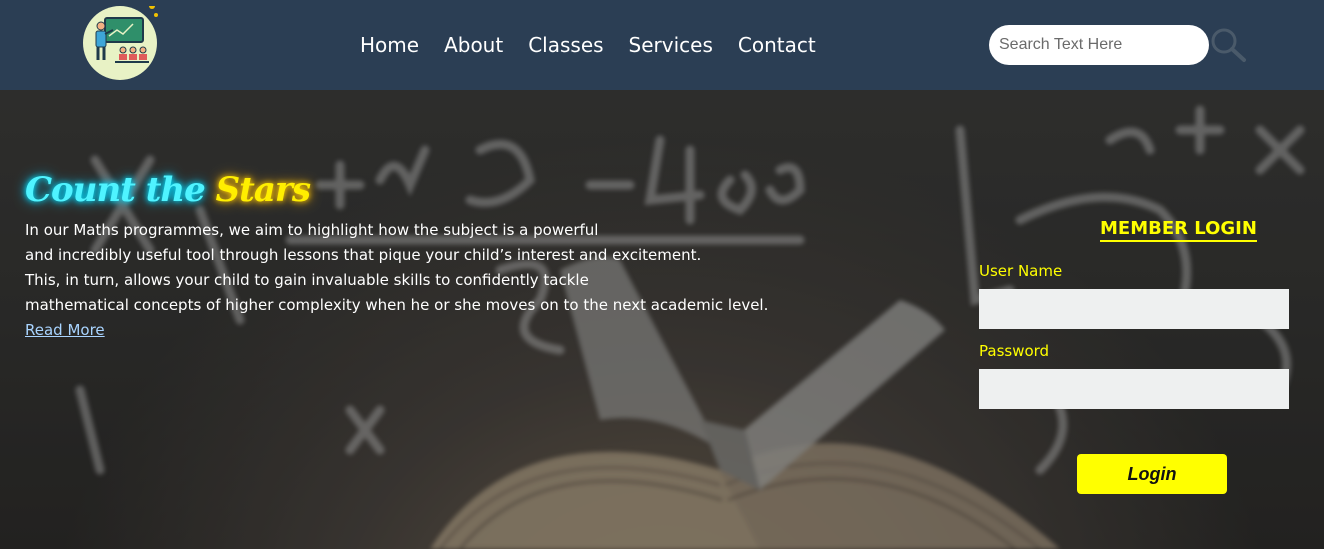 The width and height of the screenshot is (1324, 549). Describe the element at coordinates (1099, 45) in the screenshot. I see `search-input` at that location.